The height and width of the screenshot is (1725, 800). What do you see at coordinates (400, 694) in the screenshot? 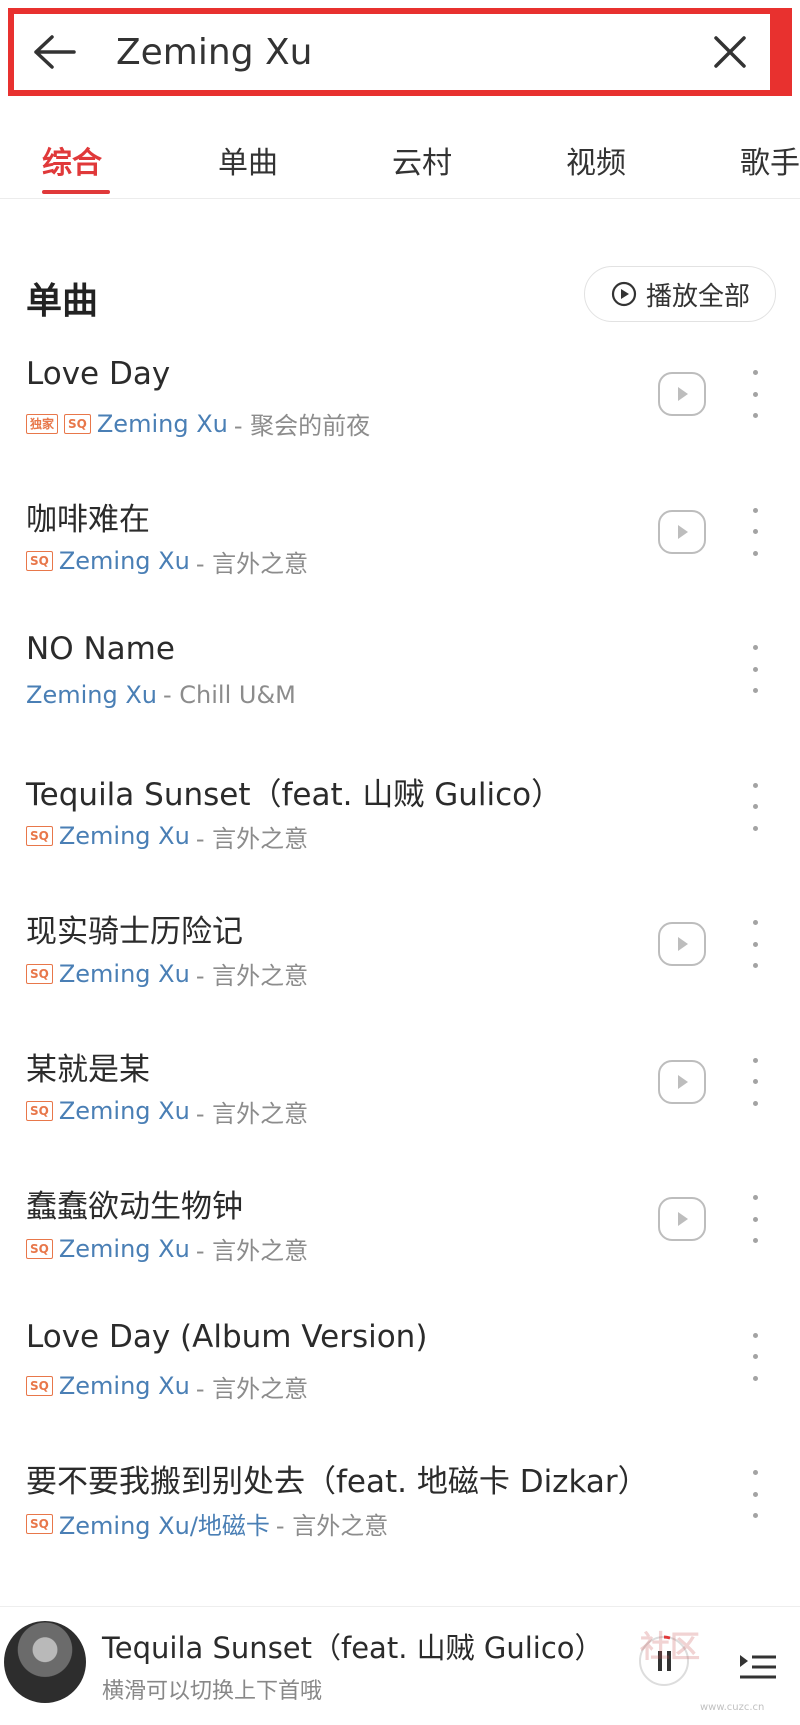
I see `song-row: NO Name Zeming Xu - Chill U&M` at bounding box center [400, 694].